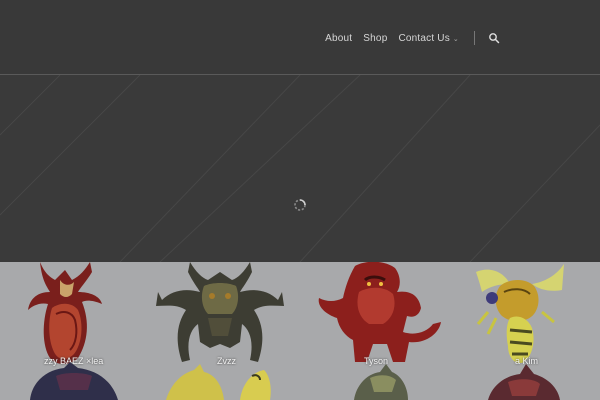 The width and height of the screenshot is (600, 400). I want to click on main-nav: About Shop Contact Us ⌄, so click(412, 38).